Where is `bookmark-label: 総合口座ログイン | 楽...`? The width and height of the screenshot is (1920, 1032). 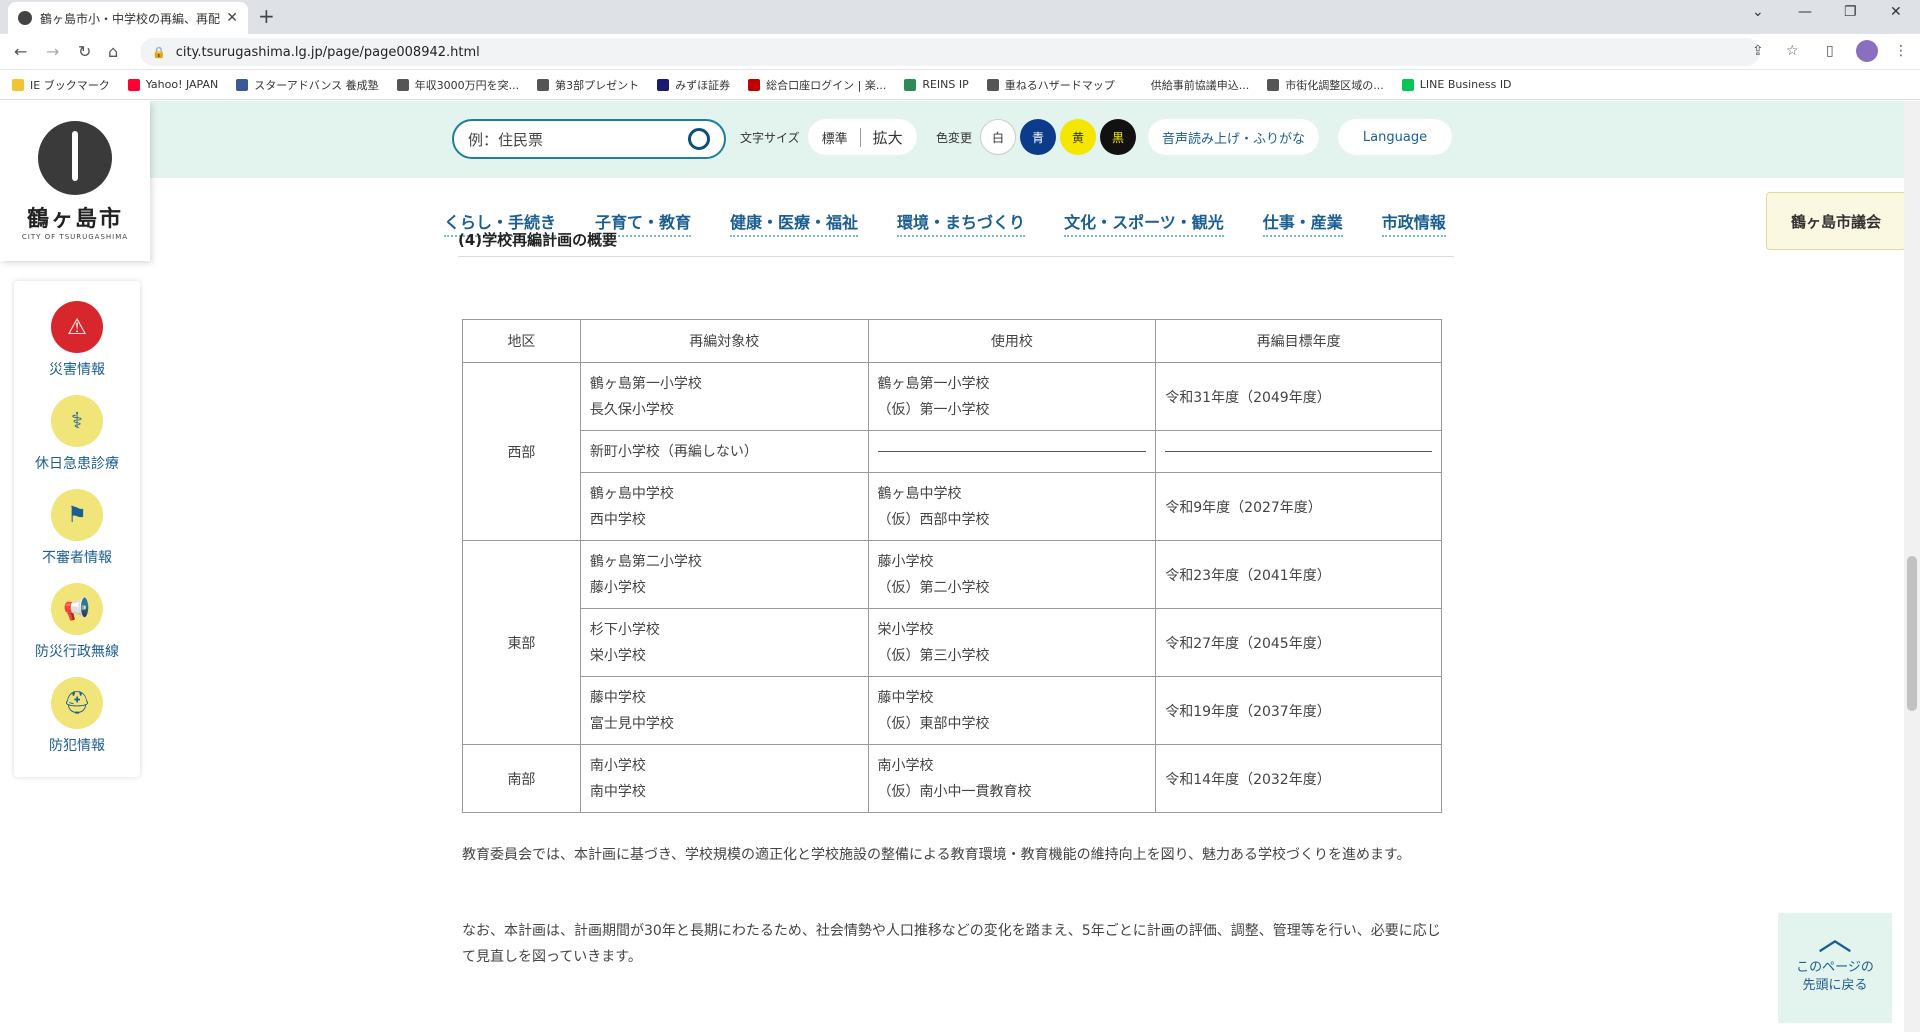
bookmark-label: 総合口座ログイン | 楽... is located at coordinates (826, 85).